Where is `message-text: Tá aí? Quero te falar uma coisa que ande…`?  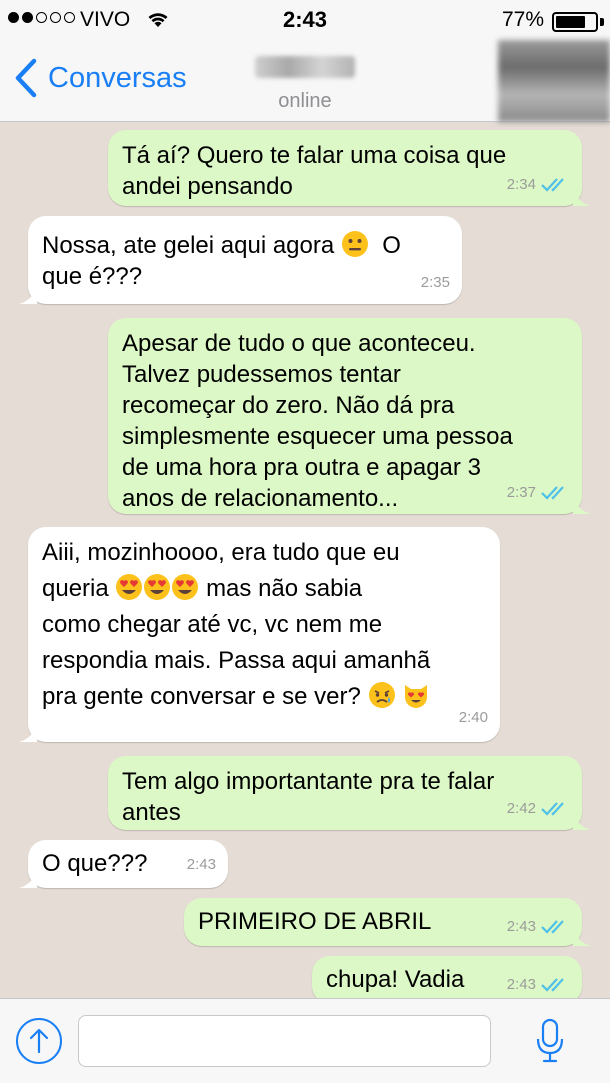 message-text: Tá aí? Quero te falar uma coisa que ande… is located at coordinates (314, 171).